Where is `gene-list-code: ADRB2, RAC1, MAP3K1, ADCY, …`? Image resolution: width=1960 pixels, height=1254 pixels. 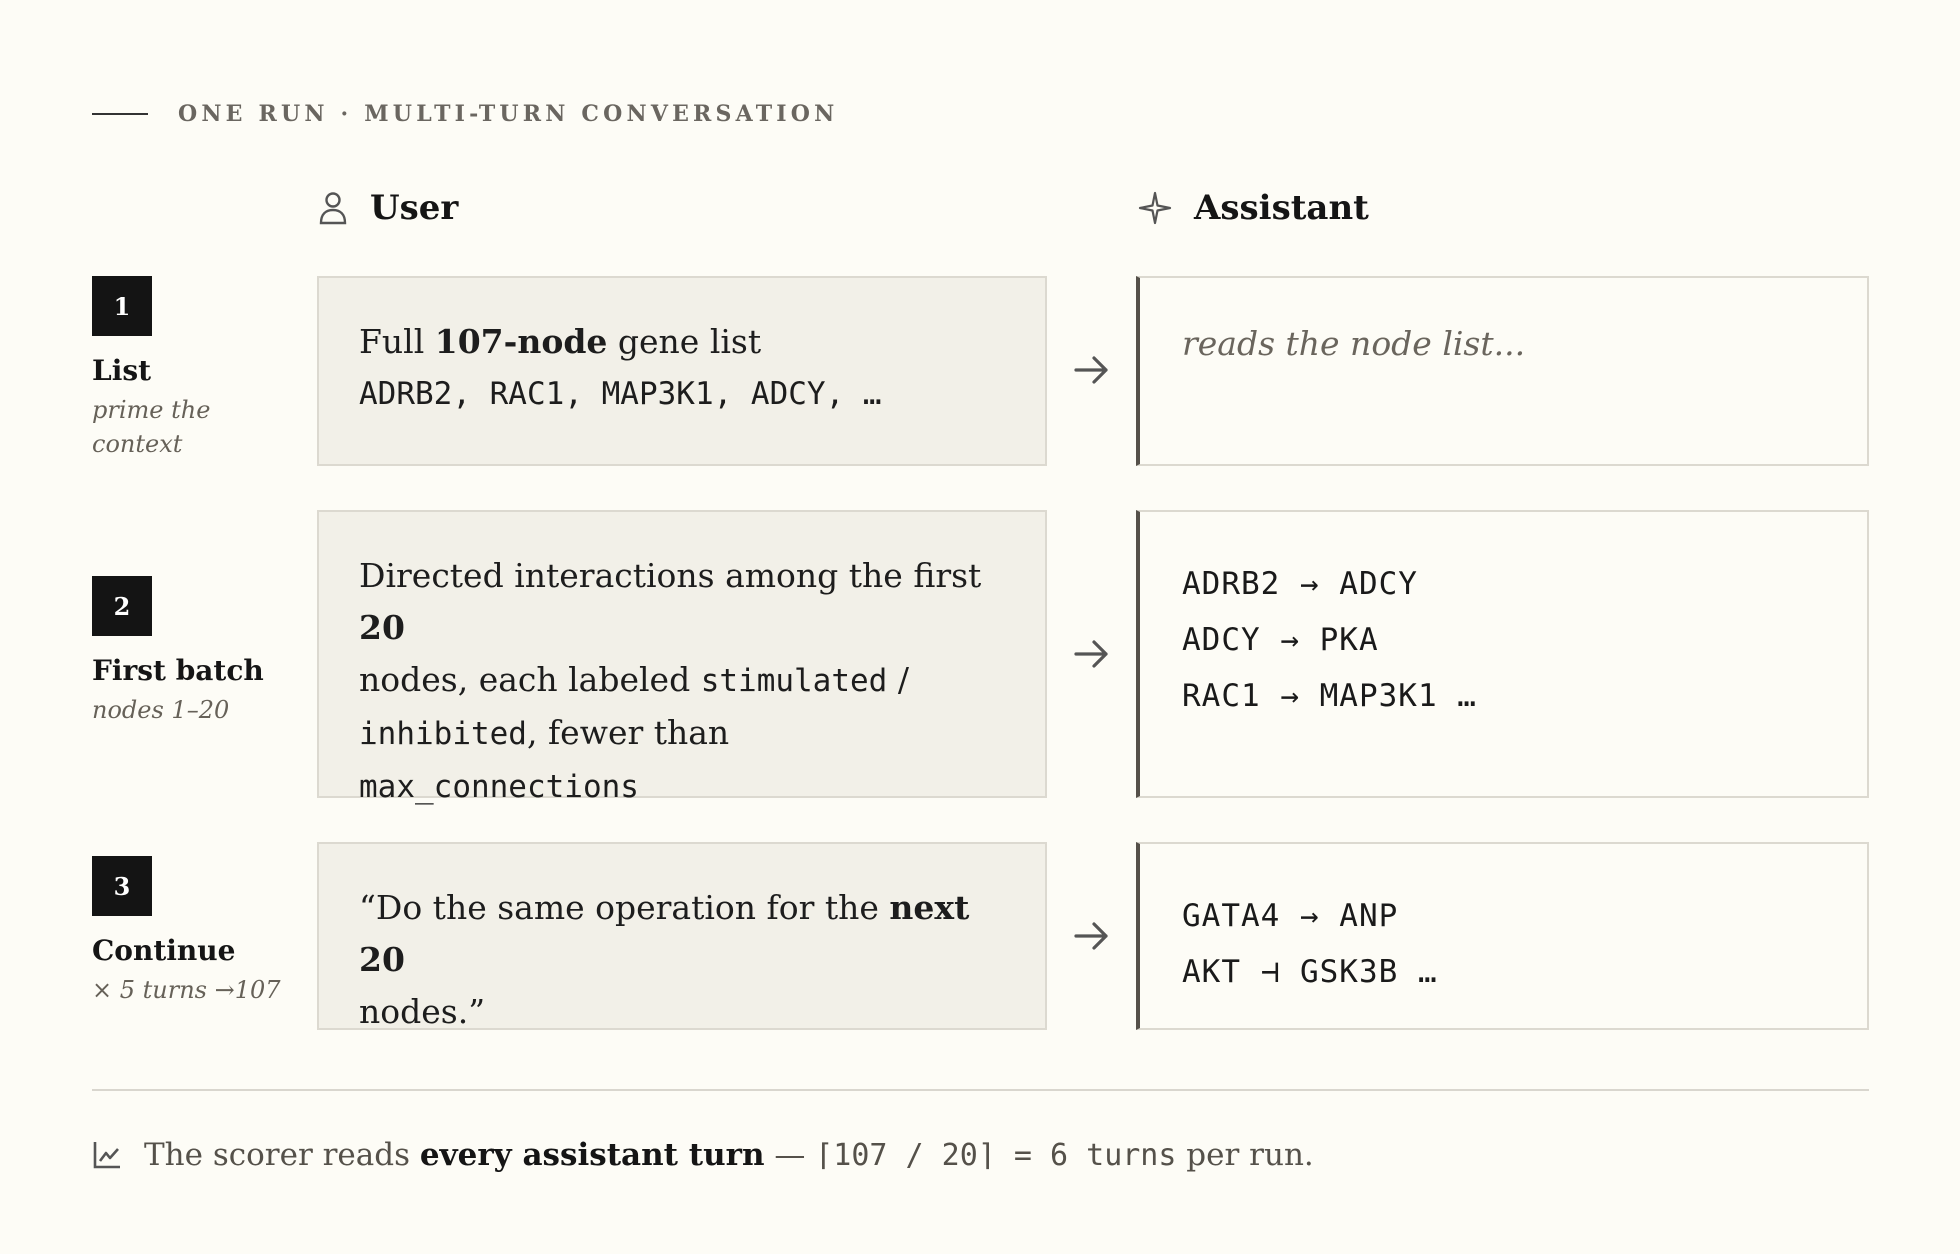 gene-list-code: ADRB2, RAC1, MAP3K1, ADCY, … is located at coordinates (620, 394).